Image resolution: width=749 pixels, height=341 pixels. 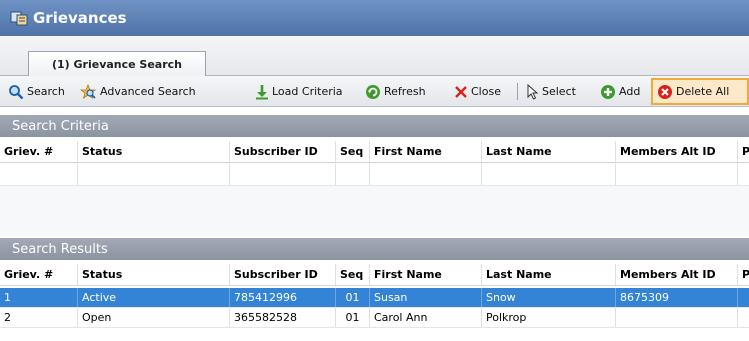 What do you see at coordinates (374, 211) in the screenshot?
I see `criteria-empty-area` at bounding box center [374, 211].